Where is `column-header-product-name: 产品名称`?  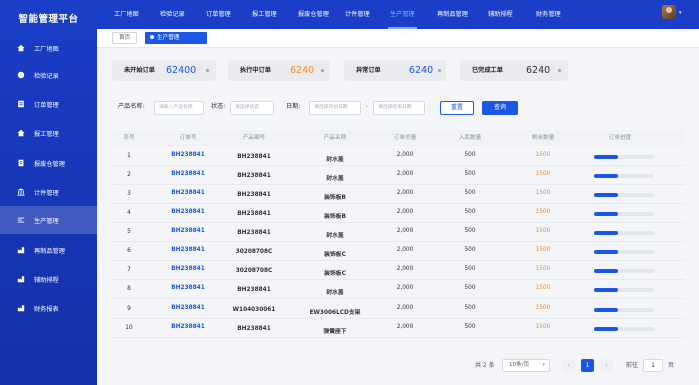
column-header-product-name: 产品名称 is located at coordinates (335, 138).